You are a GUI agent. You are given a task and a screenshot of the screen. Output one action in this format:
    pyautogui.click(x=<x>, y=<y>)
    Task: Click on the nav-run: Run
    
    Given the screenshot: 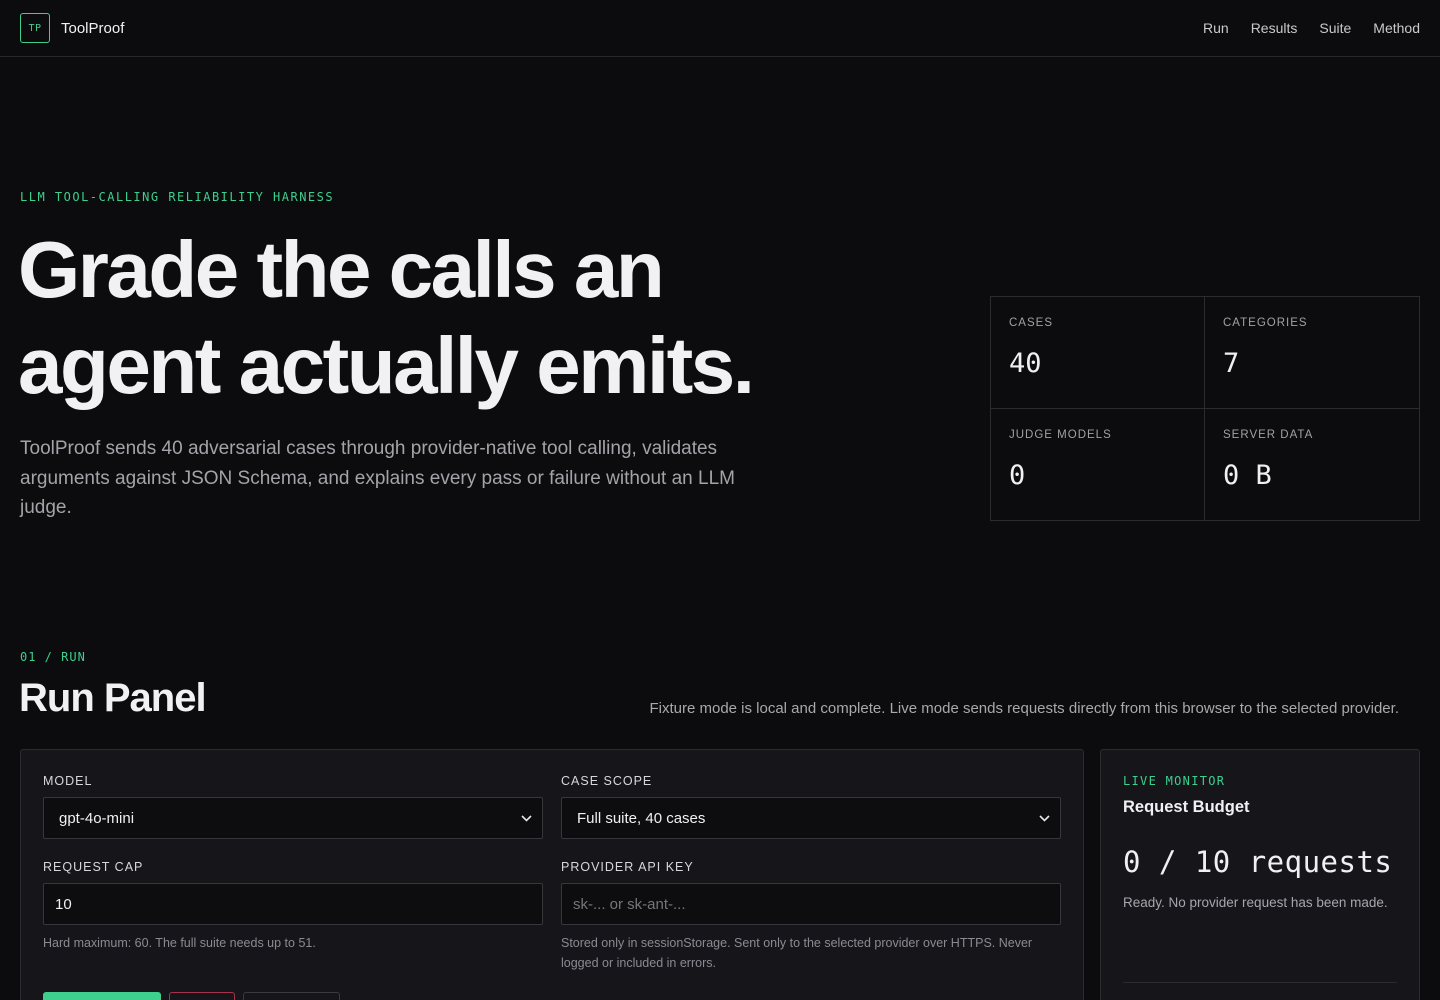 What is the action you would take?
    pyautogui.click(x=1216, y=28)
    